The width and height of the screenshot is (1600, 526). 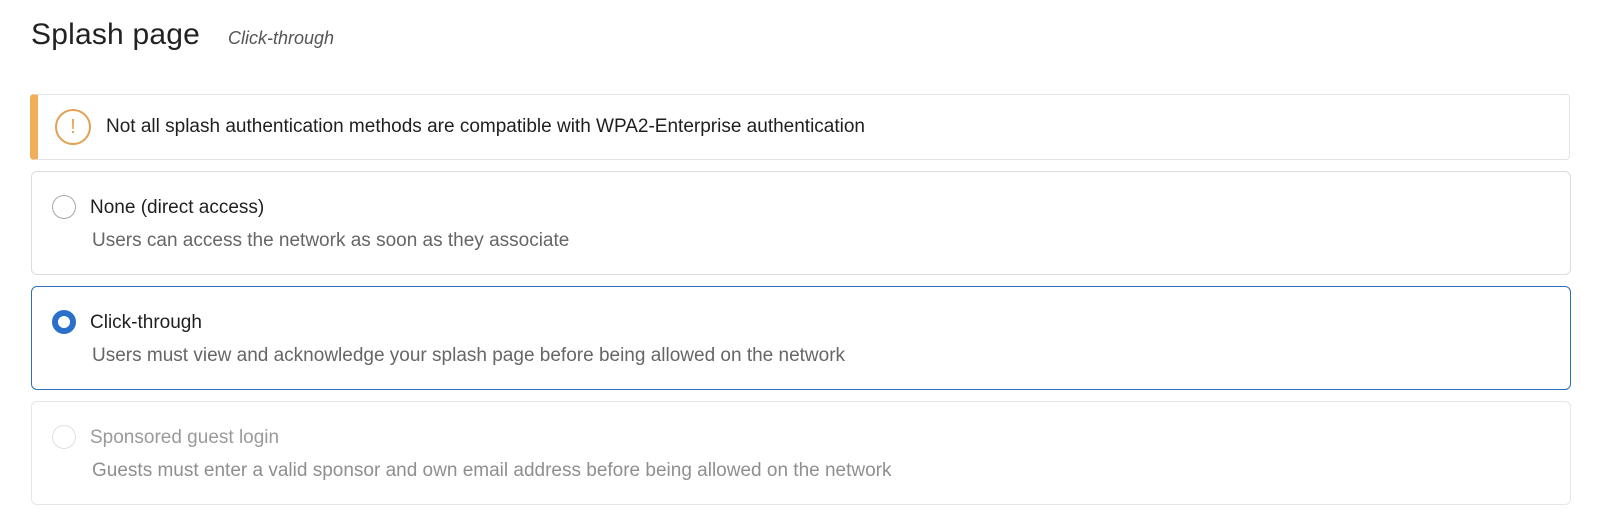 What do you see at coordinates (185, 437) in the screenshot?
I see `option-label: Sponsored guest login` at bounding box center [185, 437].